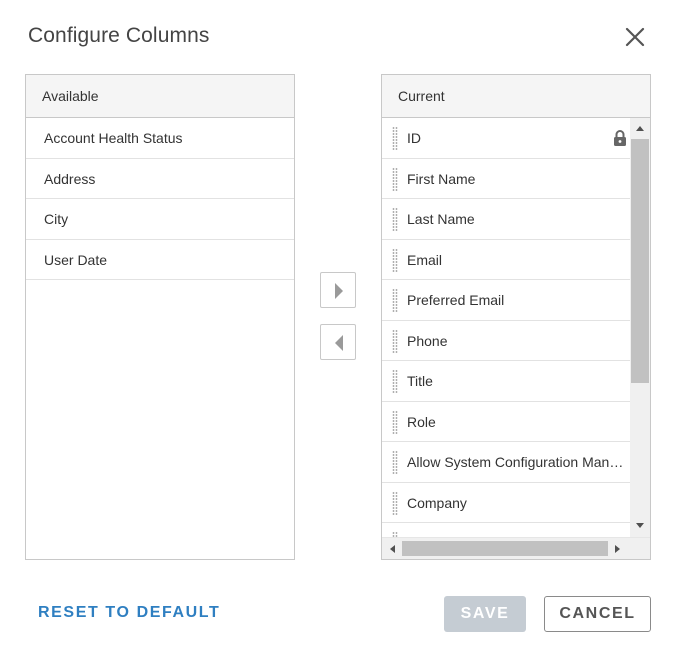 The width and height of the screenshot is (680, 663). What do you see at coordinates (506, 503) in the screenshot?
I see `current-item: Company` at bounding box center [506, 503].